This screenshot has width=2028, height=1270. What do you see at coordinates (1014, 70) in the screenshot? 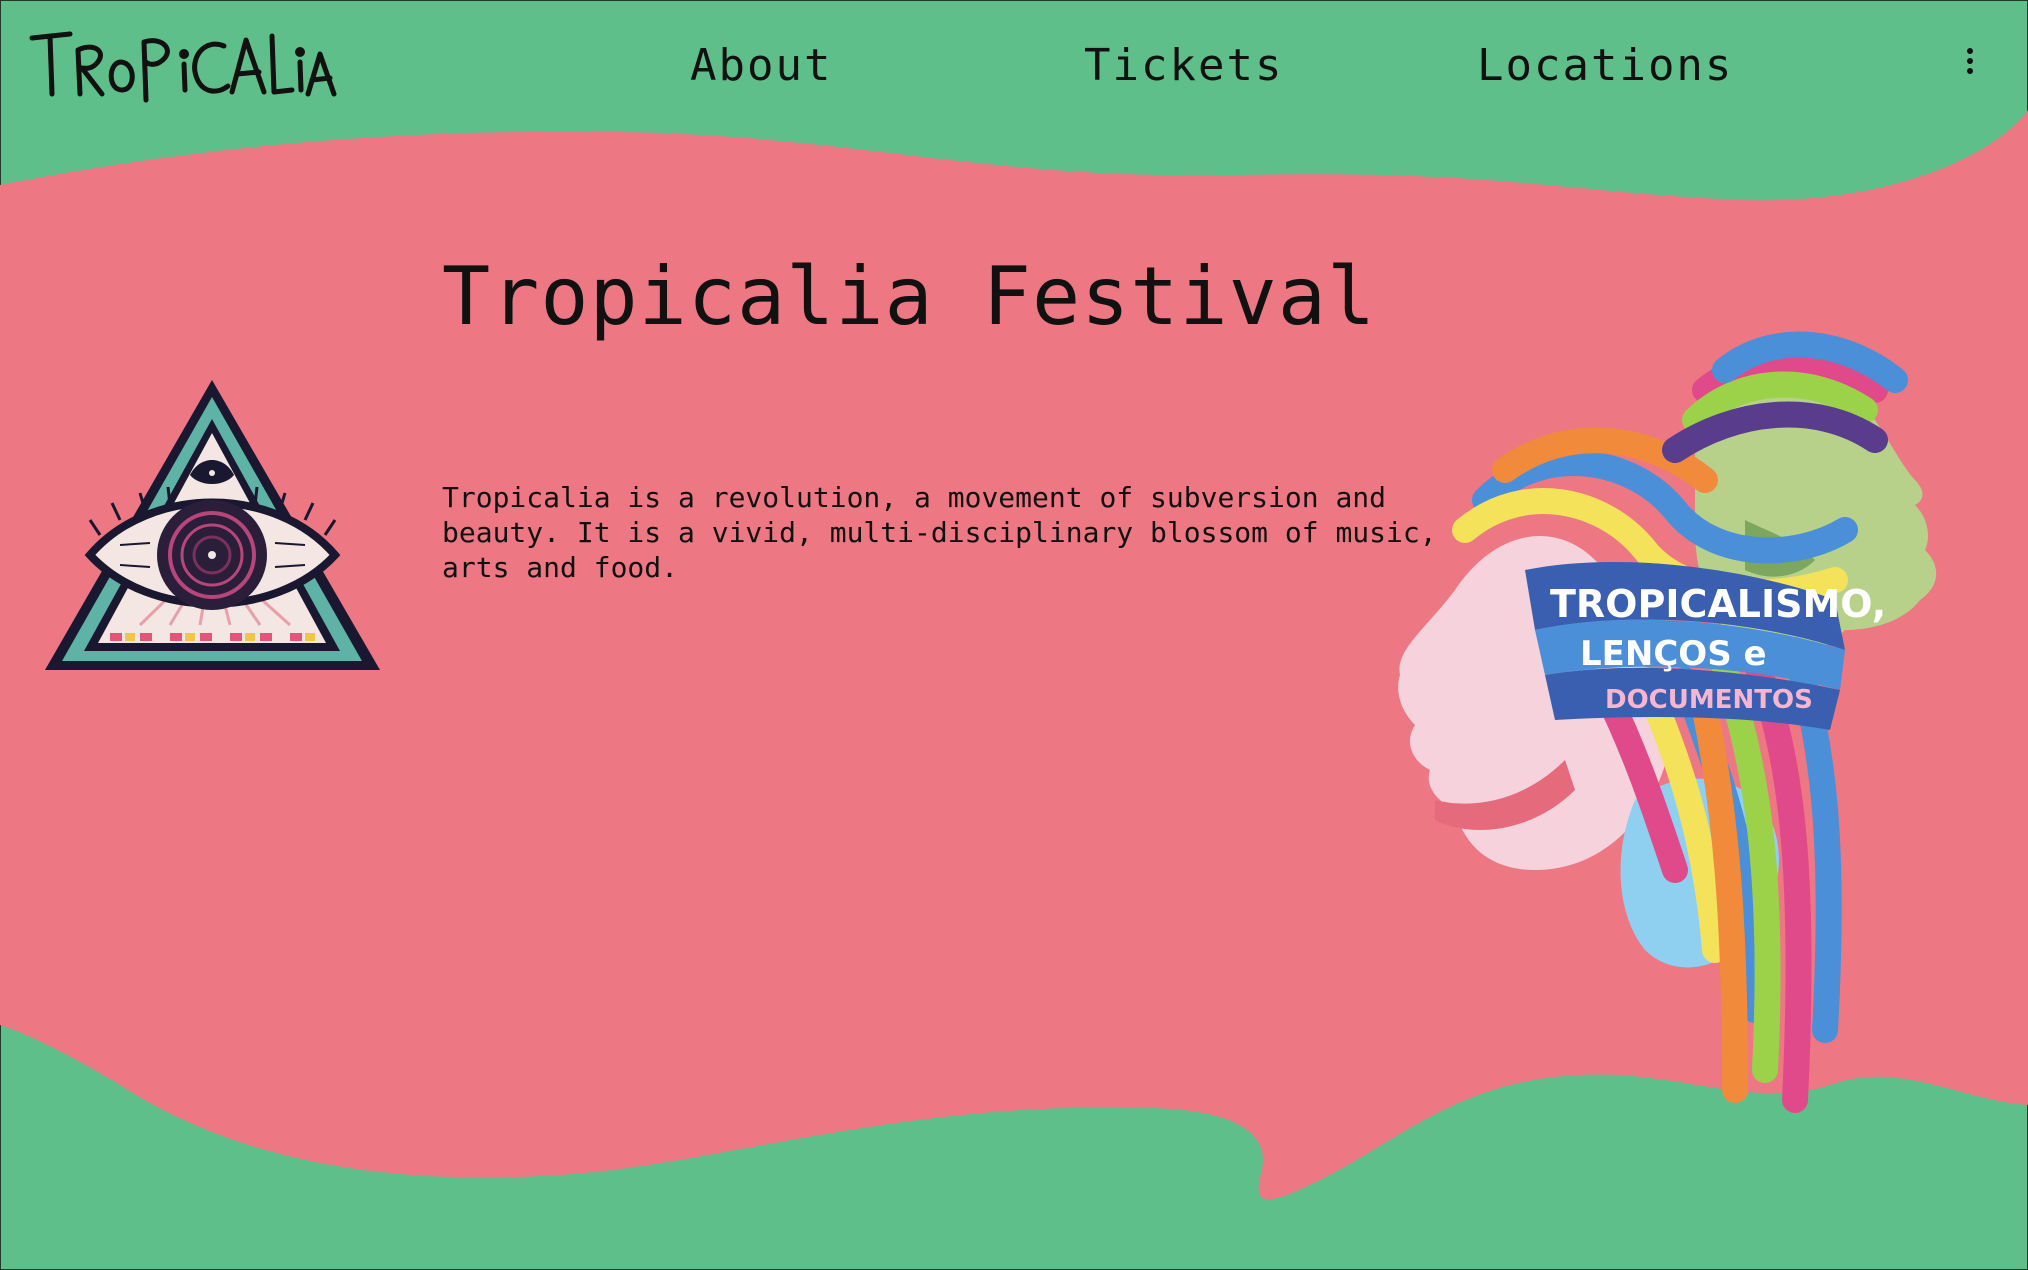
I see `site-header: About Tickets Locations` at bounding box center [1014, 70].